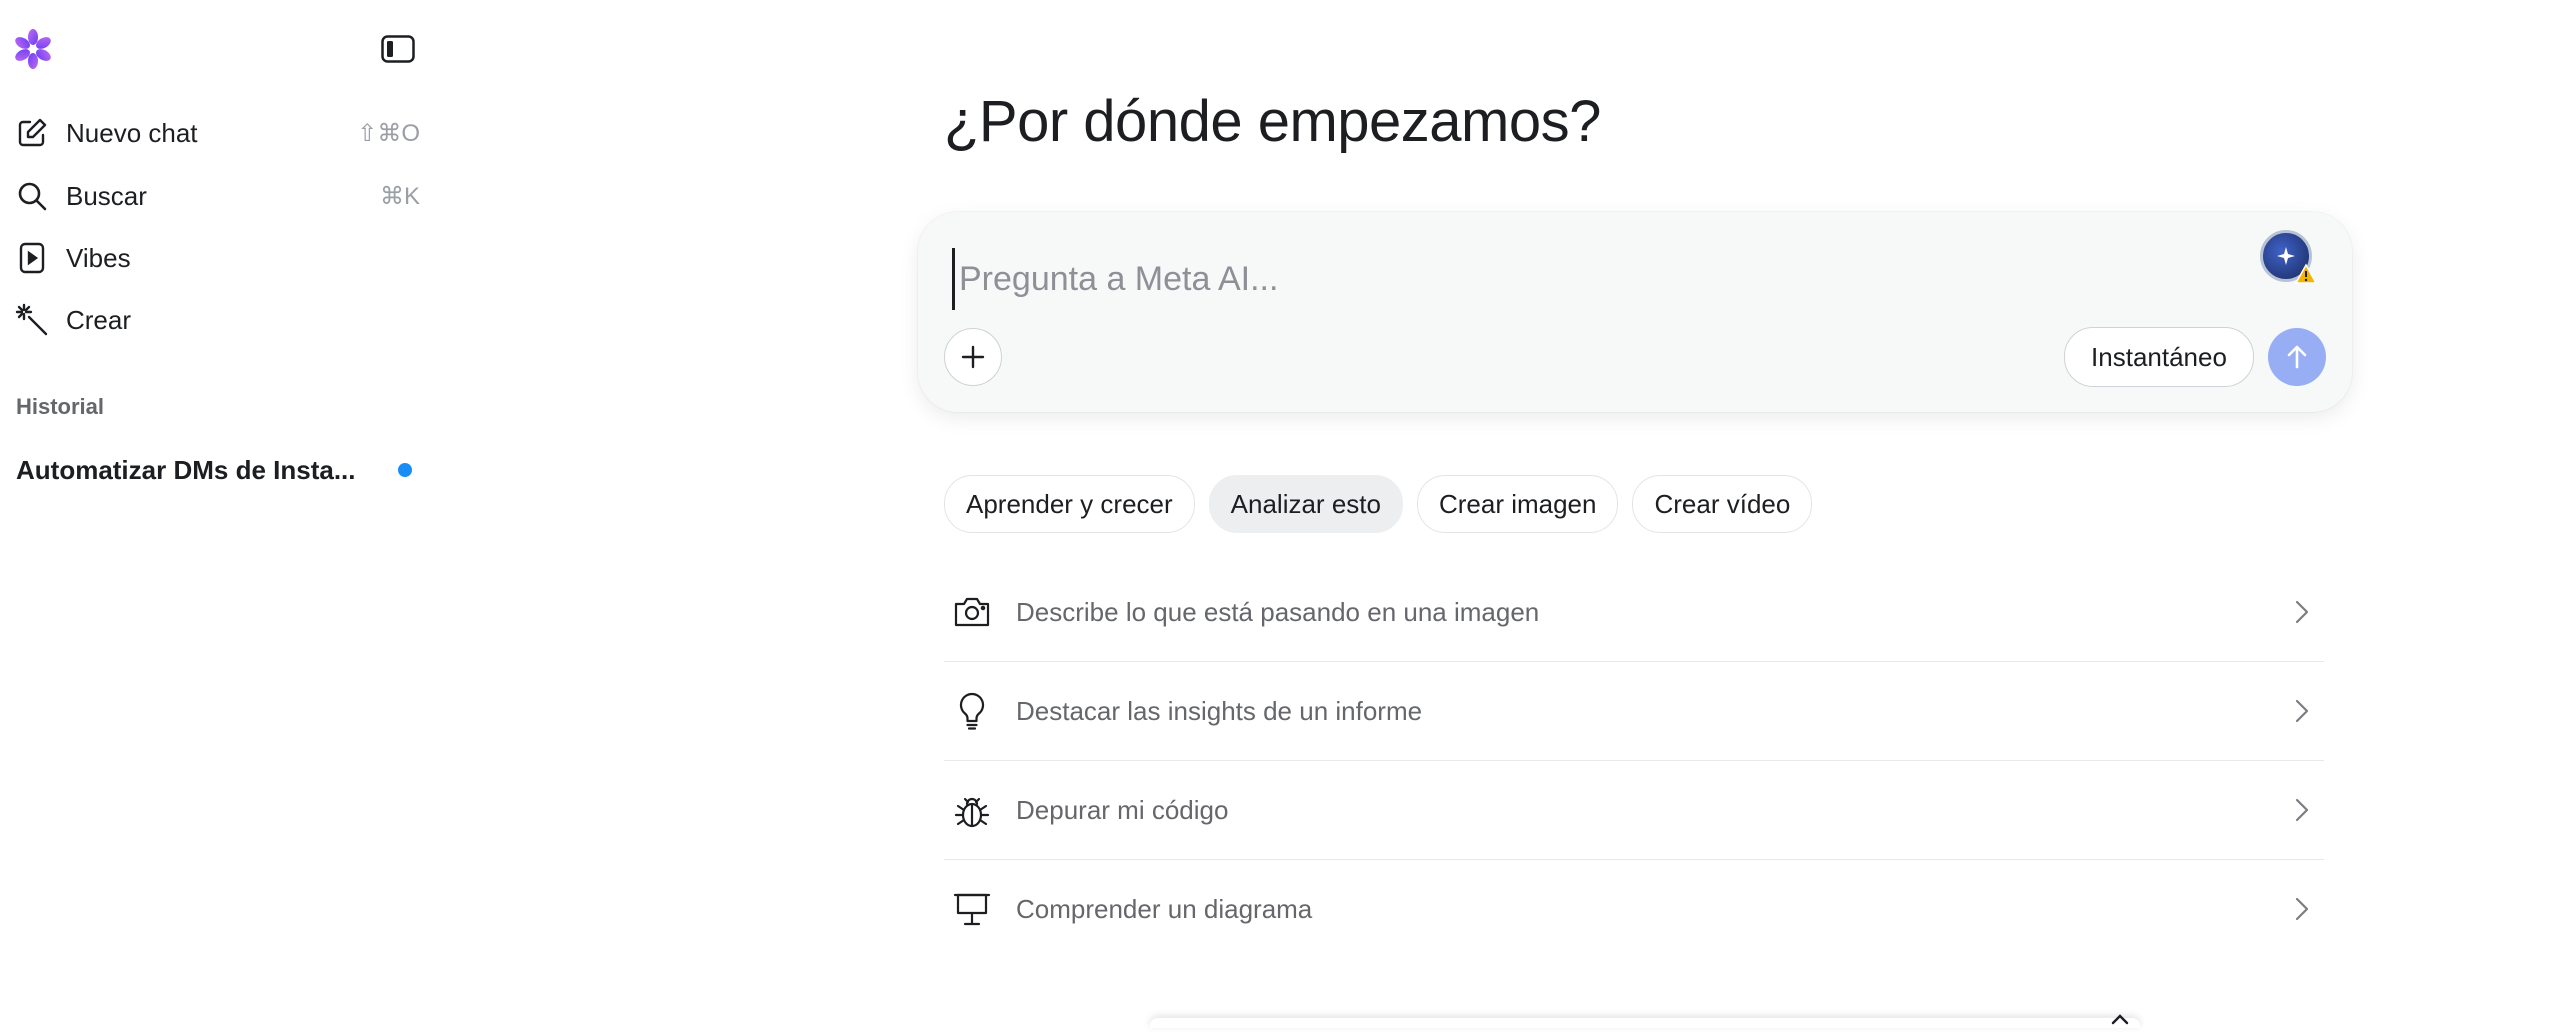 The height and width of the screenshot is (1032, 2560). What do you see at coordinates (32, 133) in the screenshot?
I see `edit-icon` at bounding box center [32, 133].